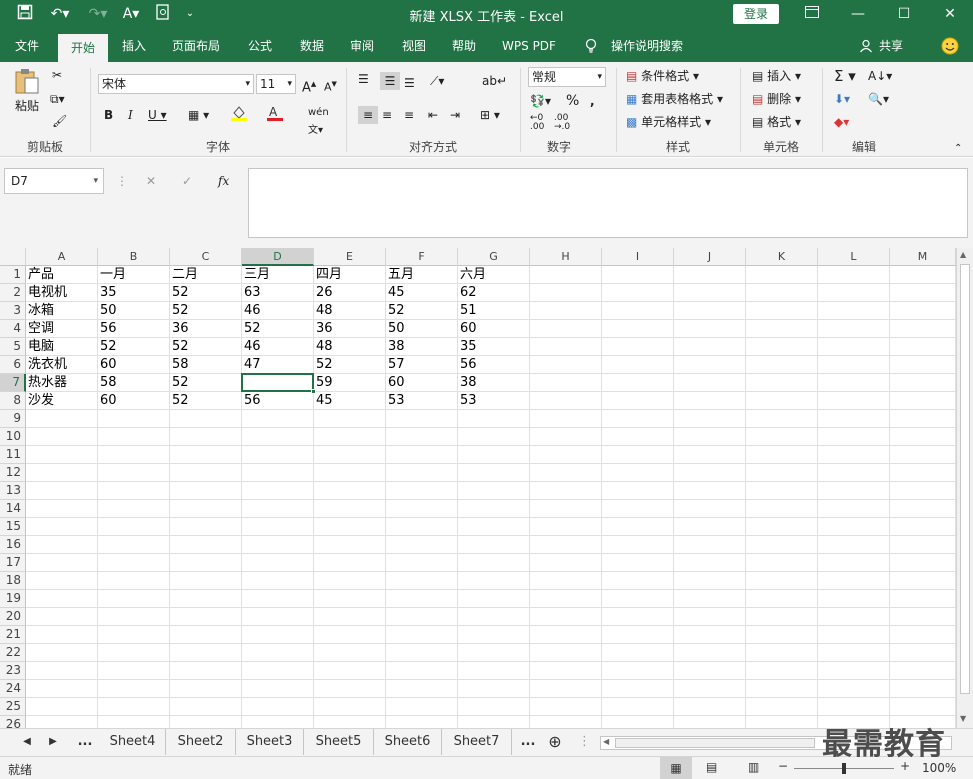 Image resolution: width=973 pixels, height=779 pixels. What do you see at coordinates (134, 491) in the screenshot?
I see `cell-b13` at bounding box center [134, 491].